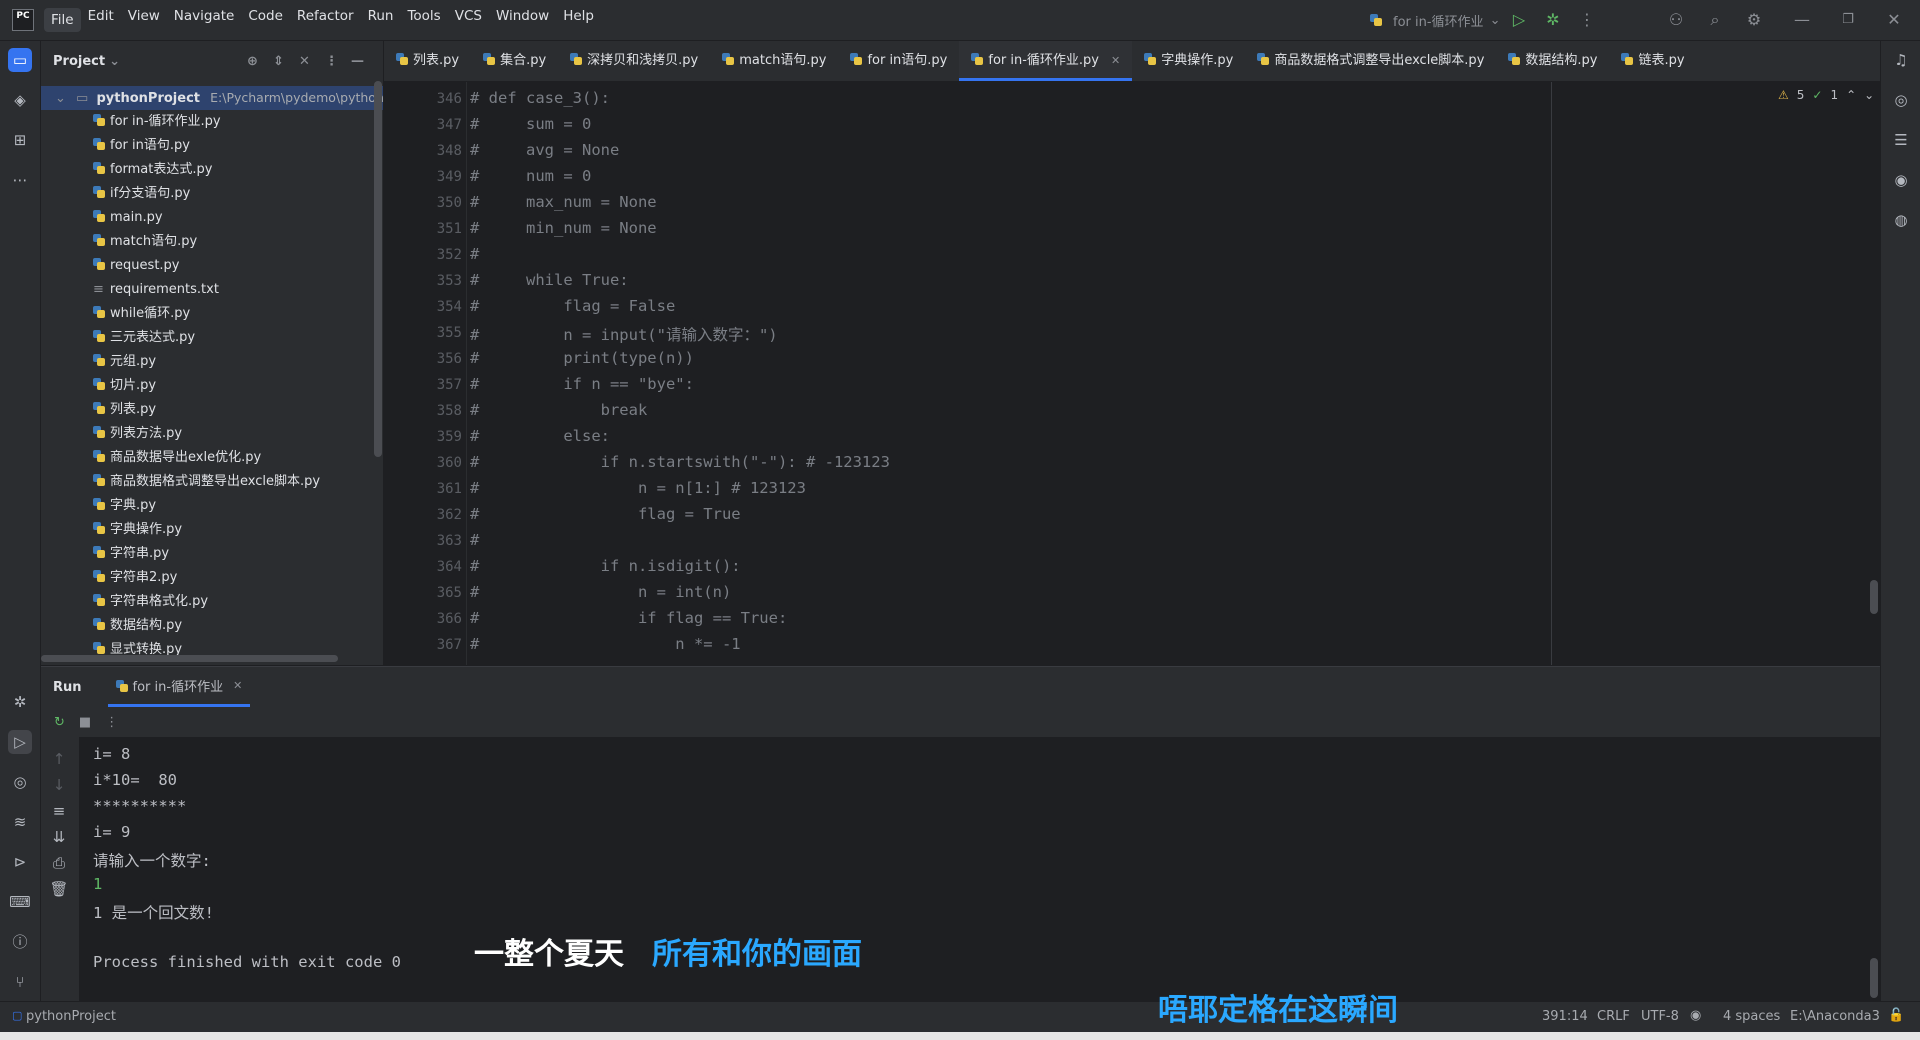 This screenshot has width=1920, height=1040. I want to click on code-line: # avg = None, so click(544, 150).